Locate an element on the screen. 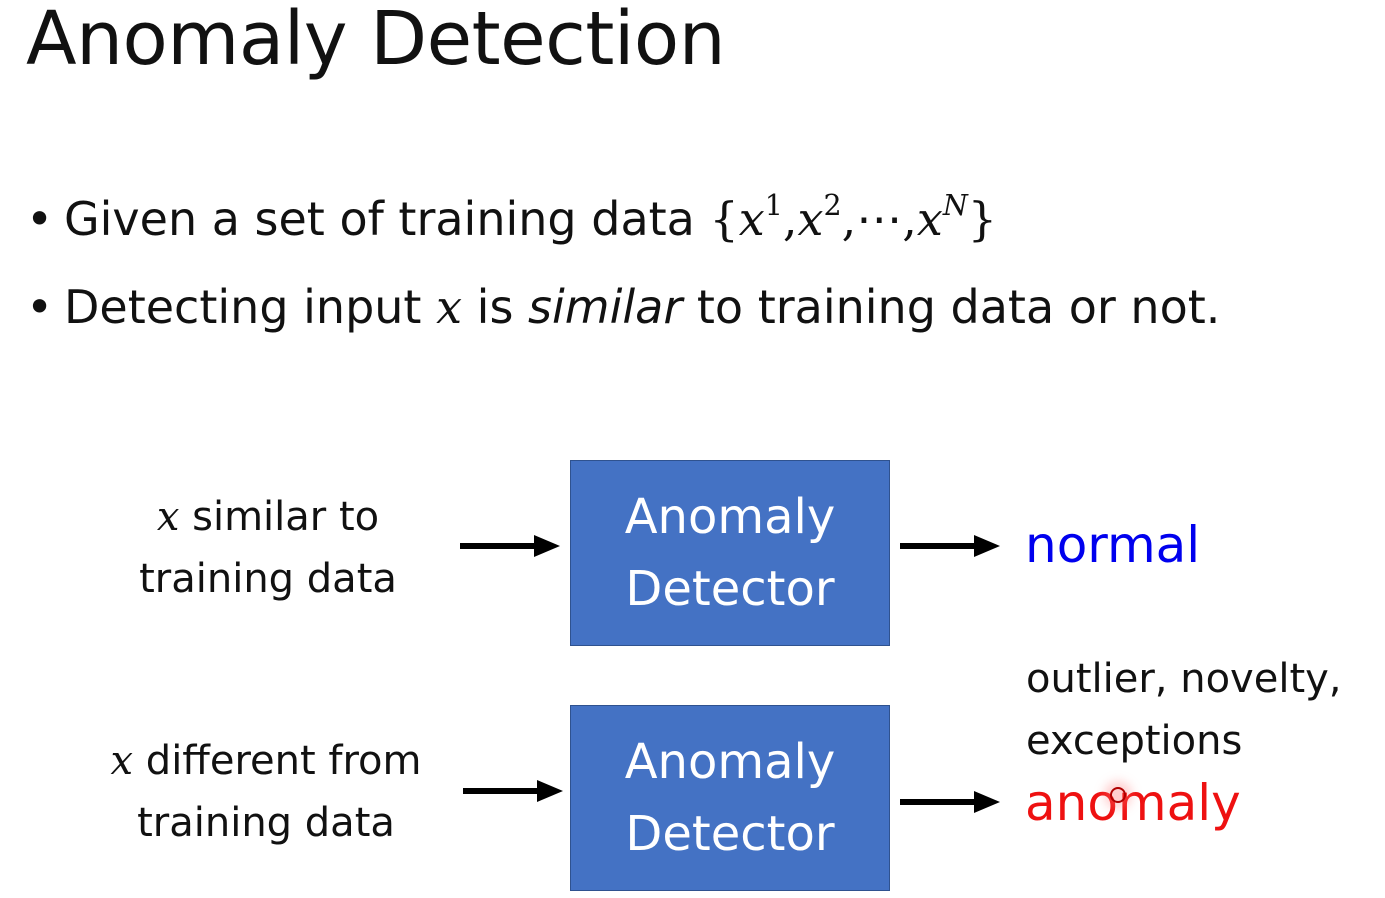  bullet-2-pre: Detecting input is located at coordinates (243, 307).